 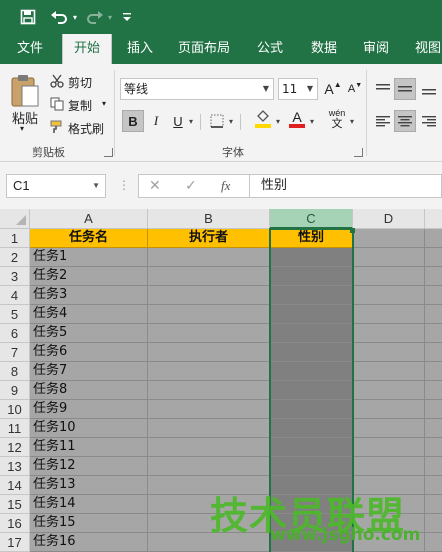 What do you see at coordinates (352, 121) in the screenshot?
I see `phonetic-dropdown-icon: ▾` at bounding box center [352, 121].